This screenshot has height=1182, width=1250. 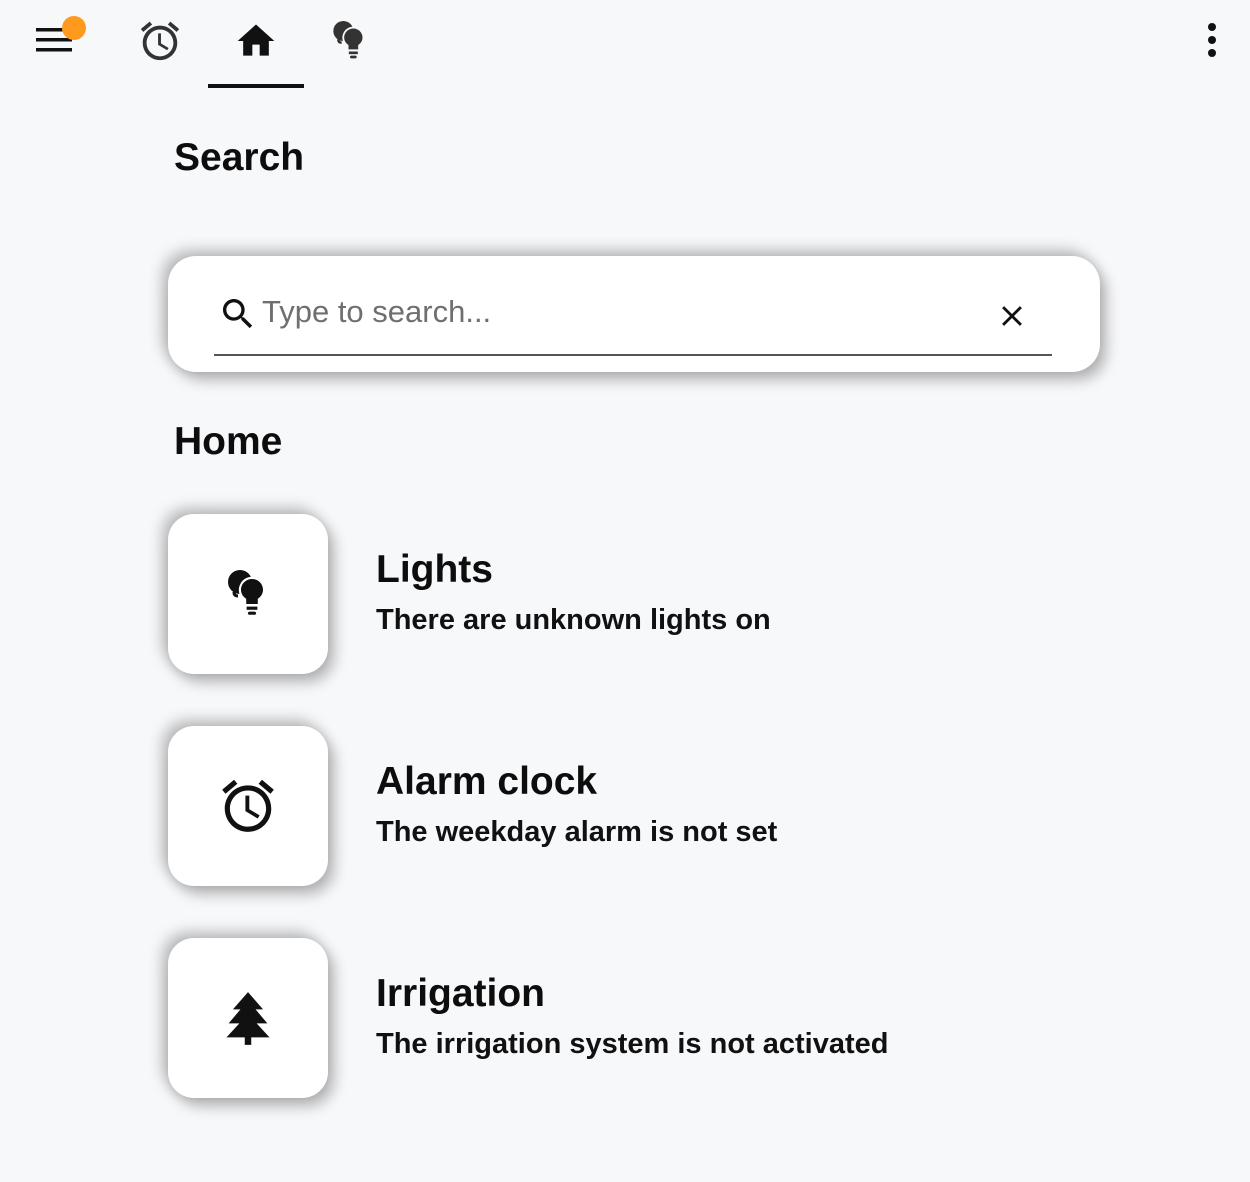 What do you see at coordinates (573, 620) in the screenshot?
I see `item-subtitle: There are unknown lights on` at bounding box center [573, 620].